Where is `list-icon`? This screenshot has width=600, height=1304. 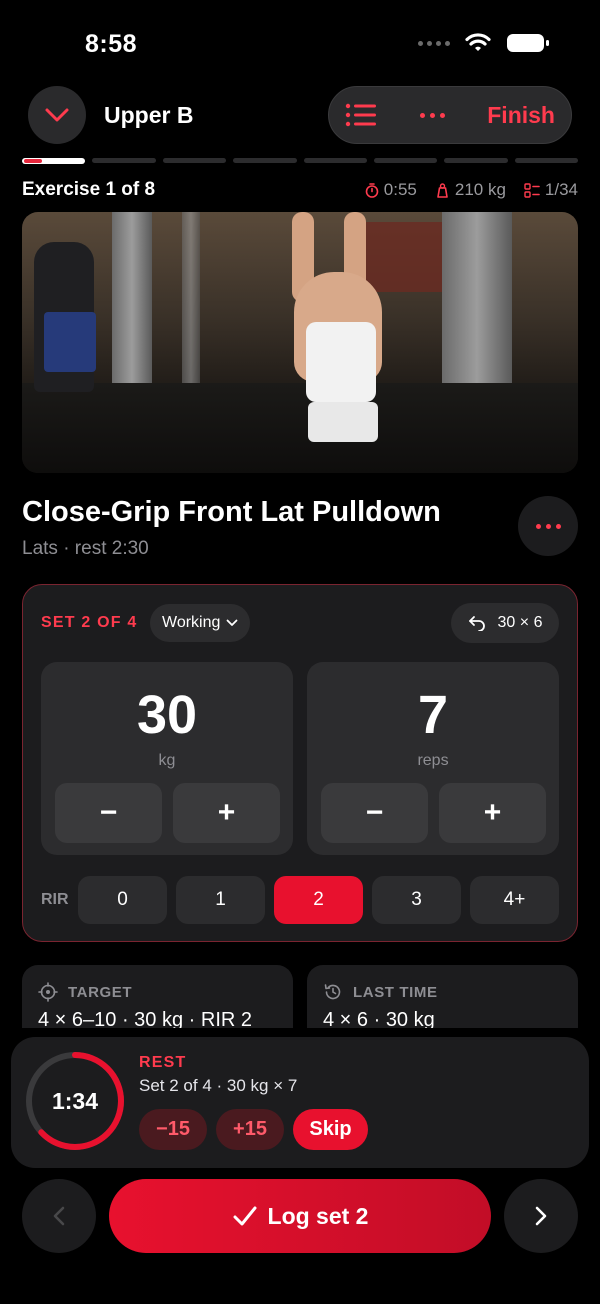
list-icon is located at coordinates (361, 115).